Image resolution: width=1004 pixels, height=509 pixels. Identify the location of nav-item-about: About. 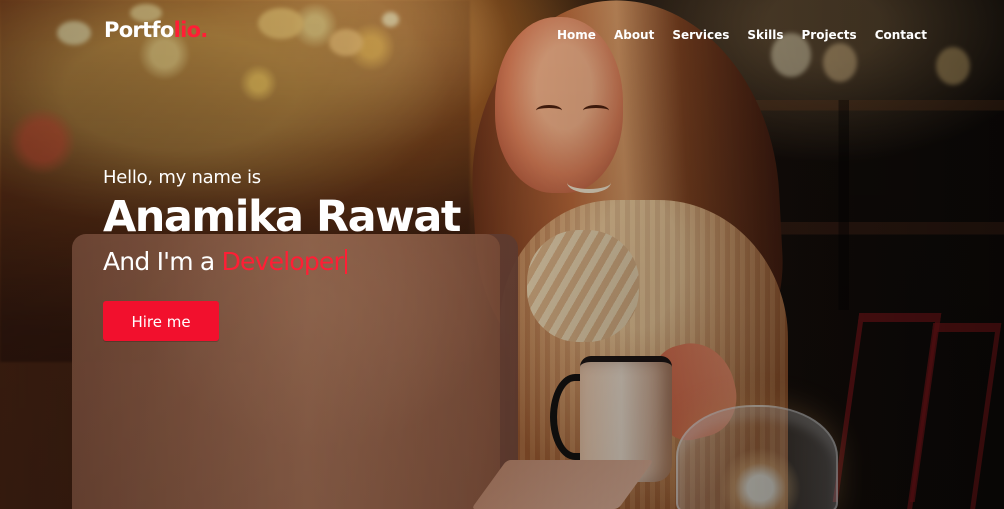
(634, 34).